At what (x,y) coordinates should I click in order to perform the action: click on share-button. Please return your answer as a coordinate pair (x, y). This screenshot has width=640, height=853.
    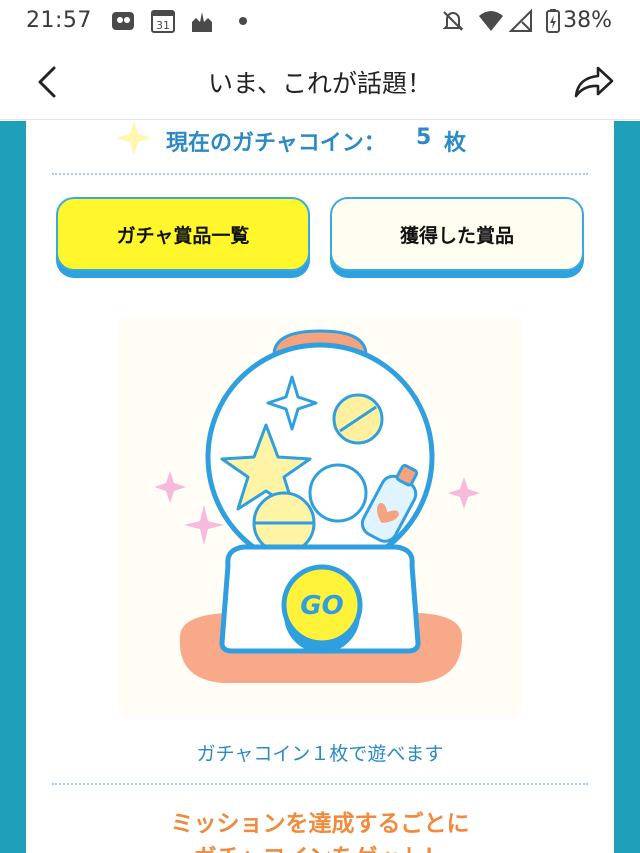
    Looking at the image, I should click on (594, 82).